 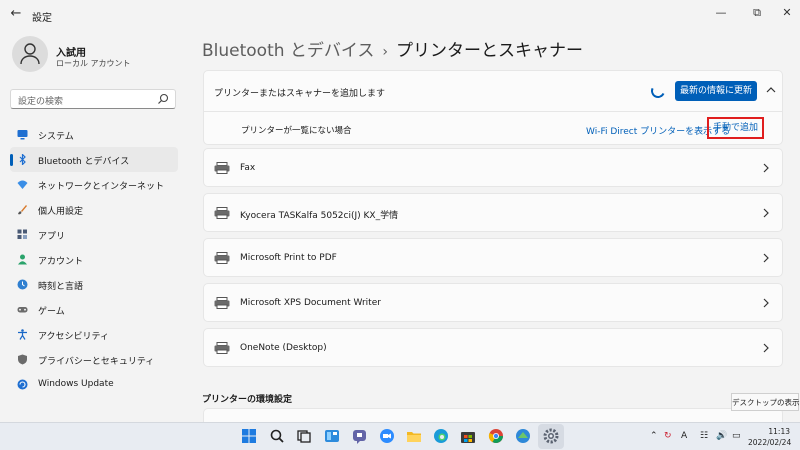 What do you see at coordinates (94, 309) in the screenshot?
I see `sidebar-item-gamepad: ゲーム` at bounding box center [94, 309].